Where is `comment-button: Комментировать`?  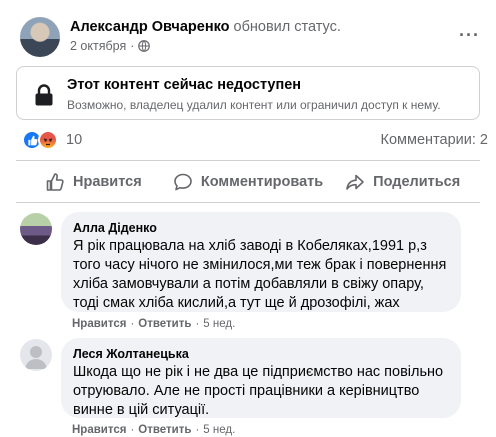 comment-button: Комментировать is located at coordinates (248, 182).